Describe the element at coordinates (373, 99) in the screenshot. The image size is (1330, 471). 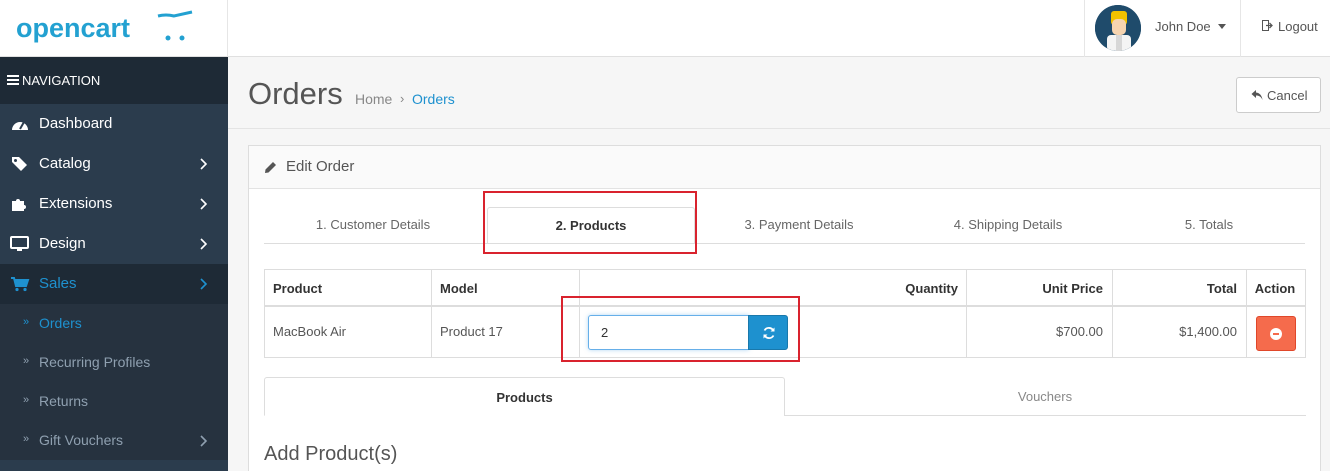
I see `breadcrumb-home: Home` at that location.